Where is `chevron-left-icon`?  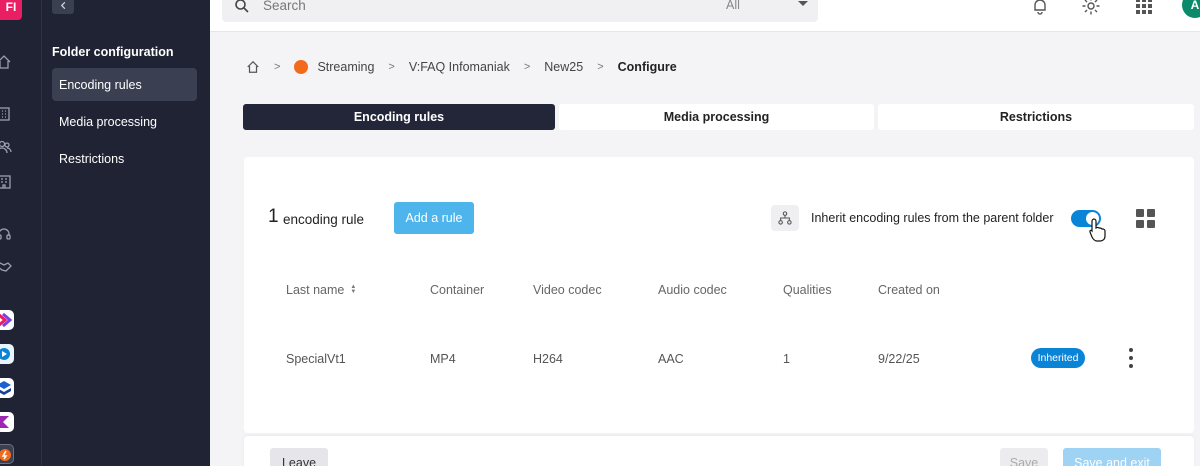 chevron-left-icon is located at coordinates (62, 5).